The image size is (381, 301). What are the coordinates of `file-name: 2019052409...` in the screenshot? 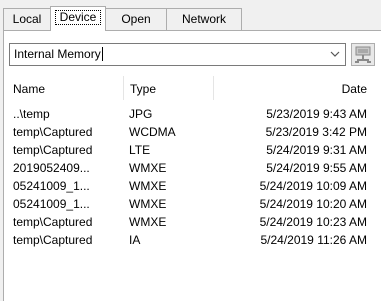 It's located at (51, 168).